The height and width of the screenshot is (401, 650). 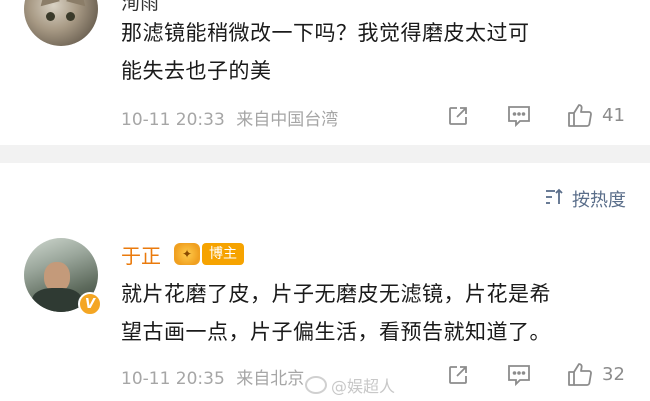 I want to click on username: 于正, so click(x=141, y=254).